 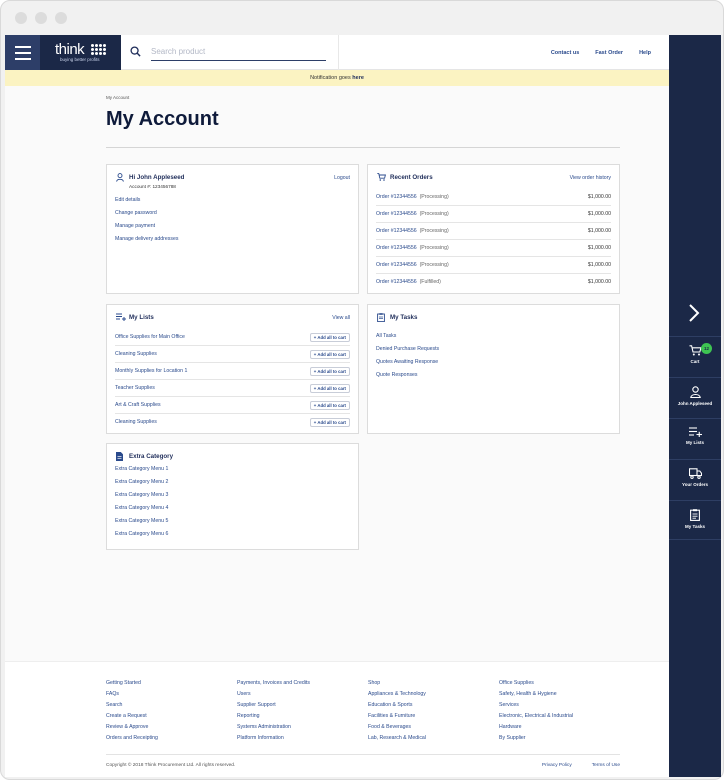 I want to click on fast-order-link: Fast Order, so click(x=609, y=53).